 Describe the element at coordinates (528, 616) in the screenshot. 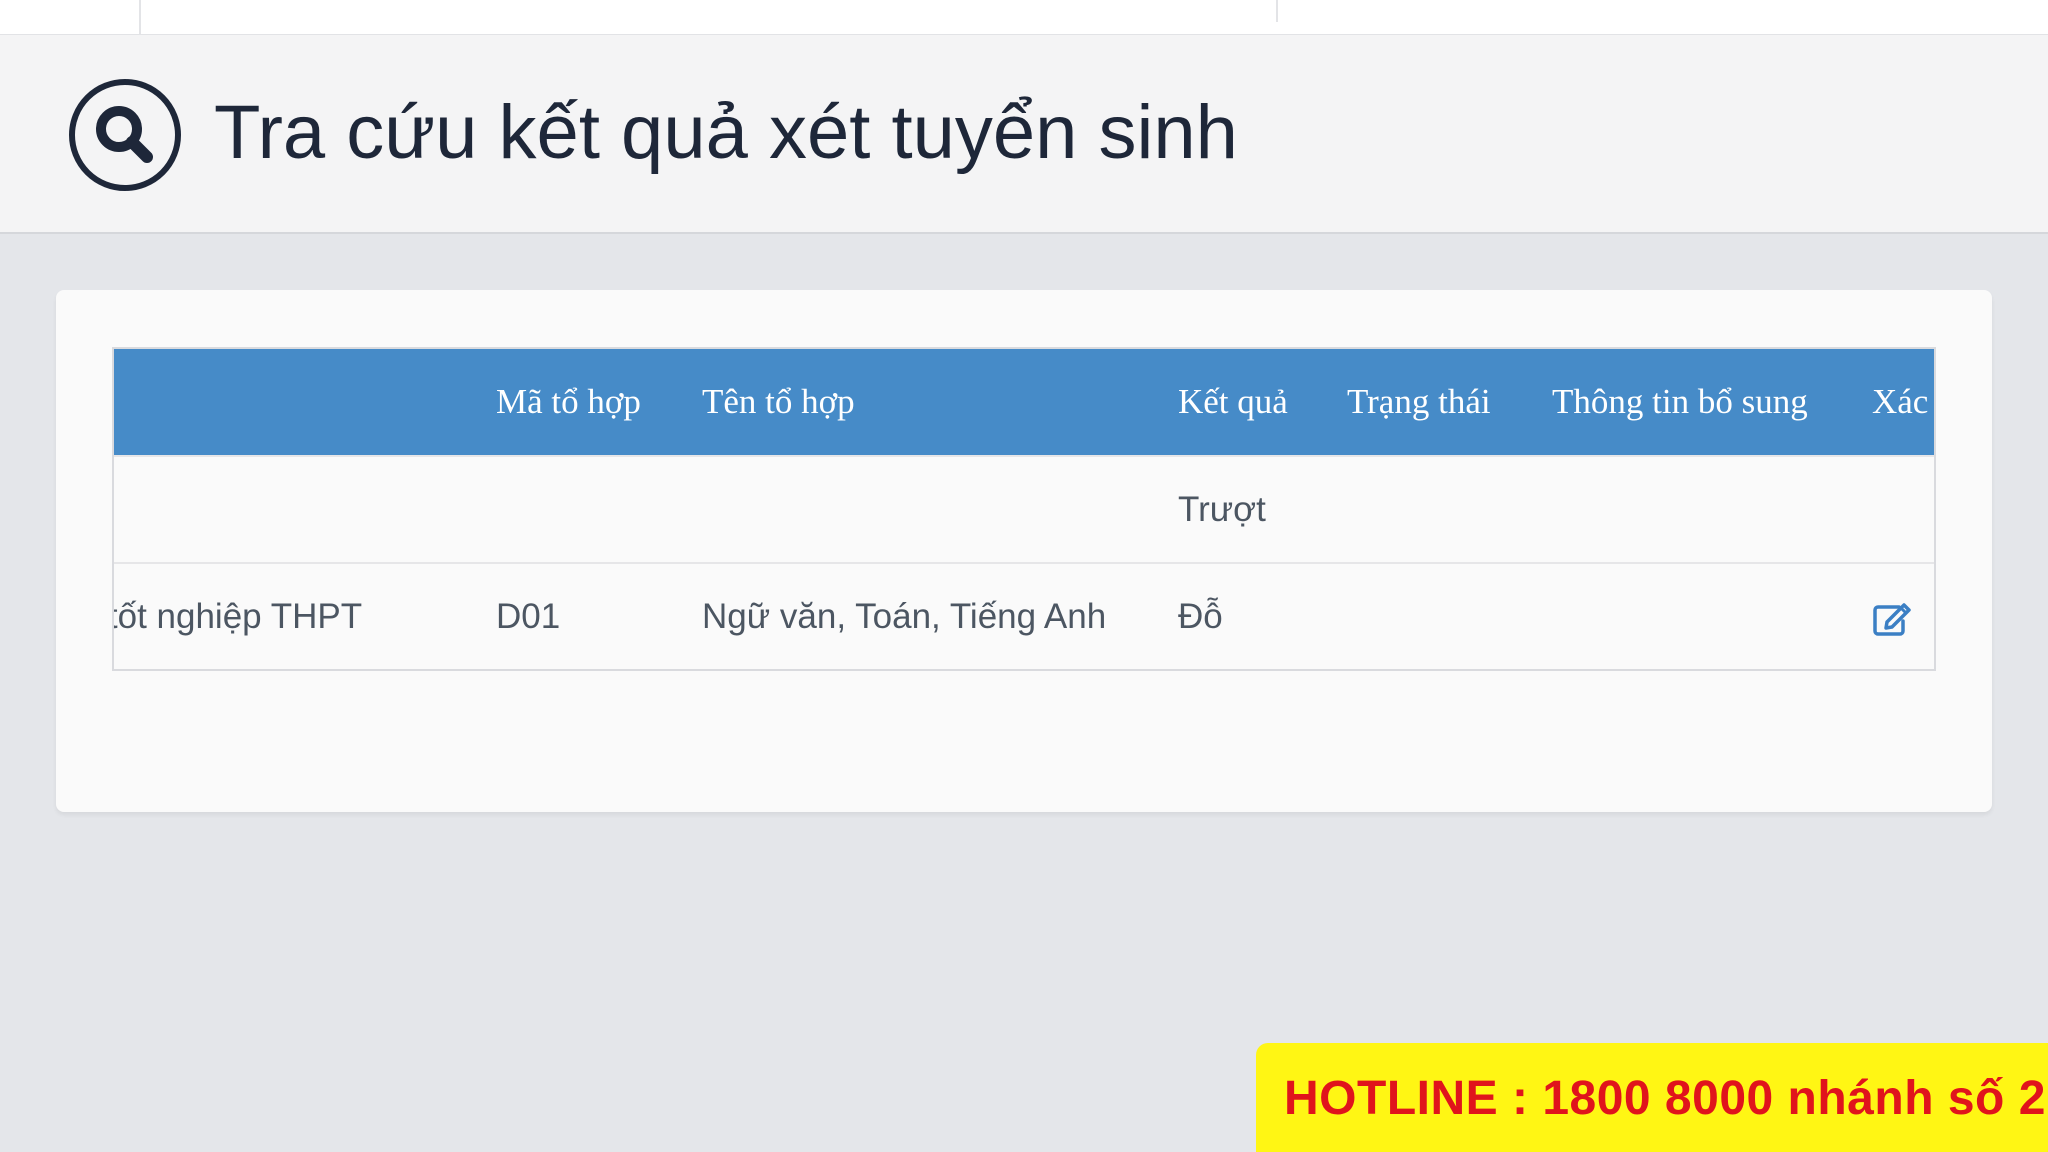

I see `combo-code-cell: D01` at that location.